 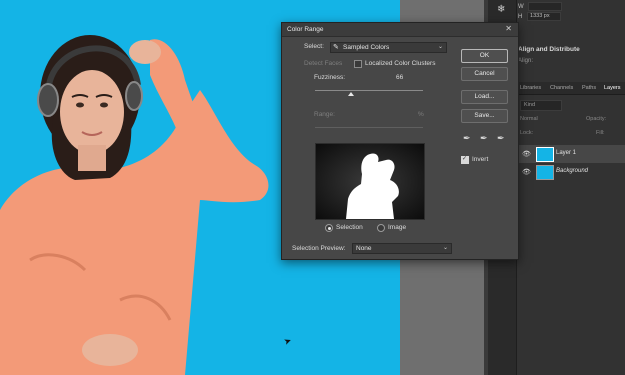 I want to click on width-row: W, so click(x=540, y=6).